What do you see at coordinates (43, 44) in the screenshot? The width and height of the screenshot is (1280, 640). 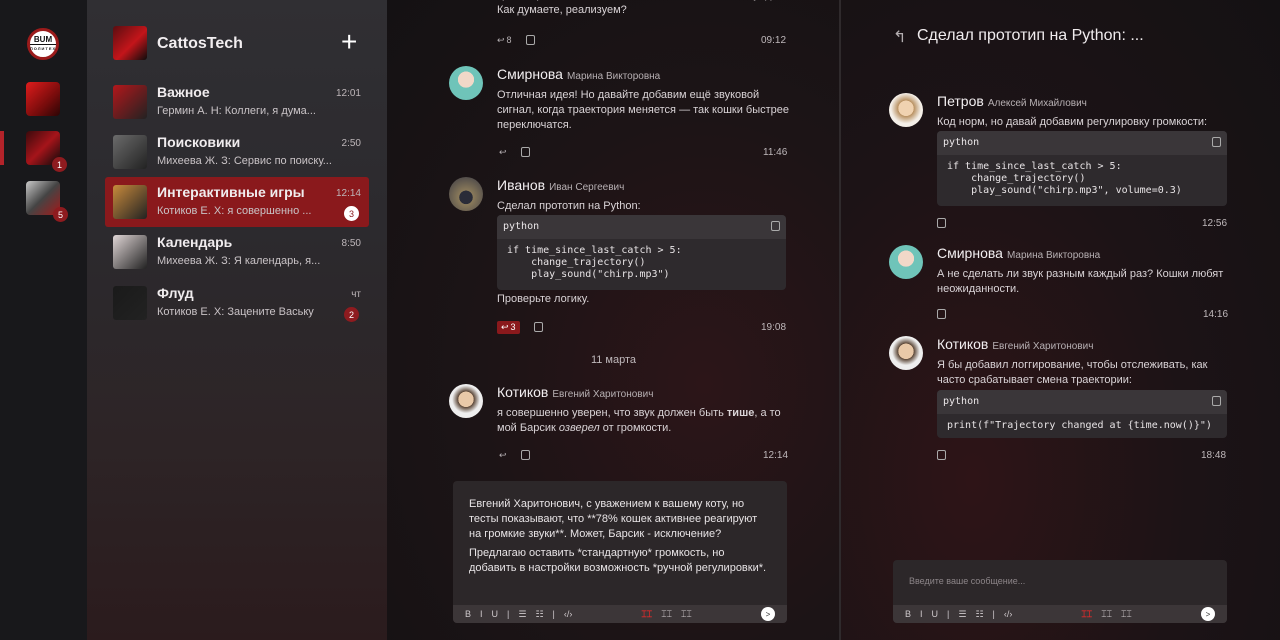 I see `app-logo: BUM ПОЛИТЕХ` at bounding box center [43, 44].